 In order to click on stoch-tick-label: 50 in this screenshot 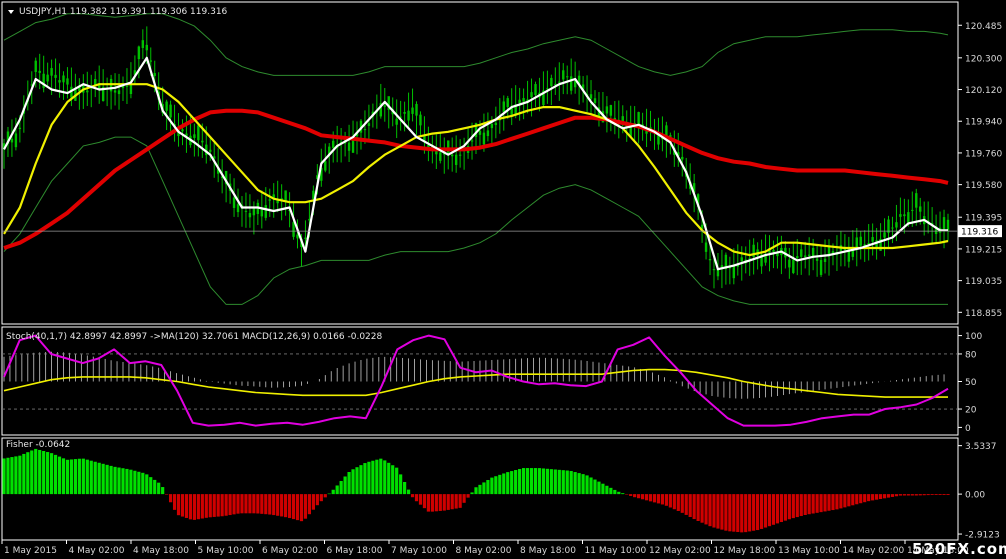, I will do `click(971, 383)`.